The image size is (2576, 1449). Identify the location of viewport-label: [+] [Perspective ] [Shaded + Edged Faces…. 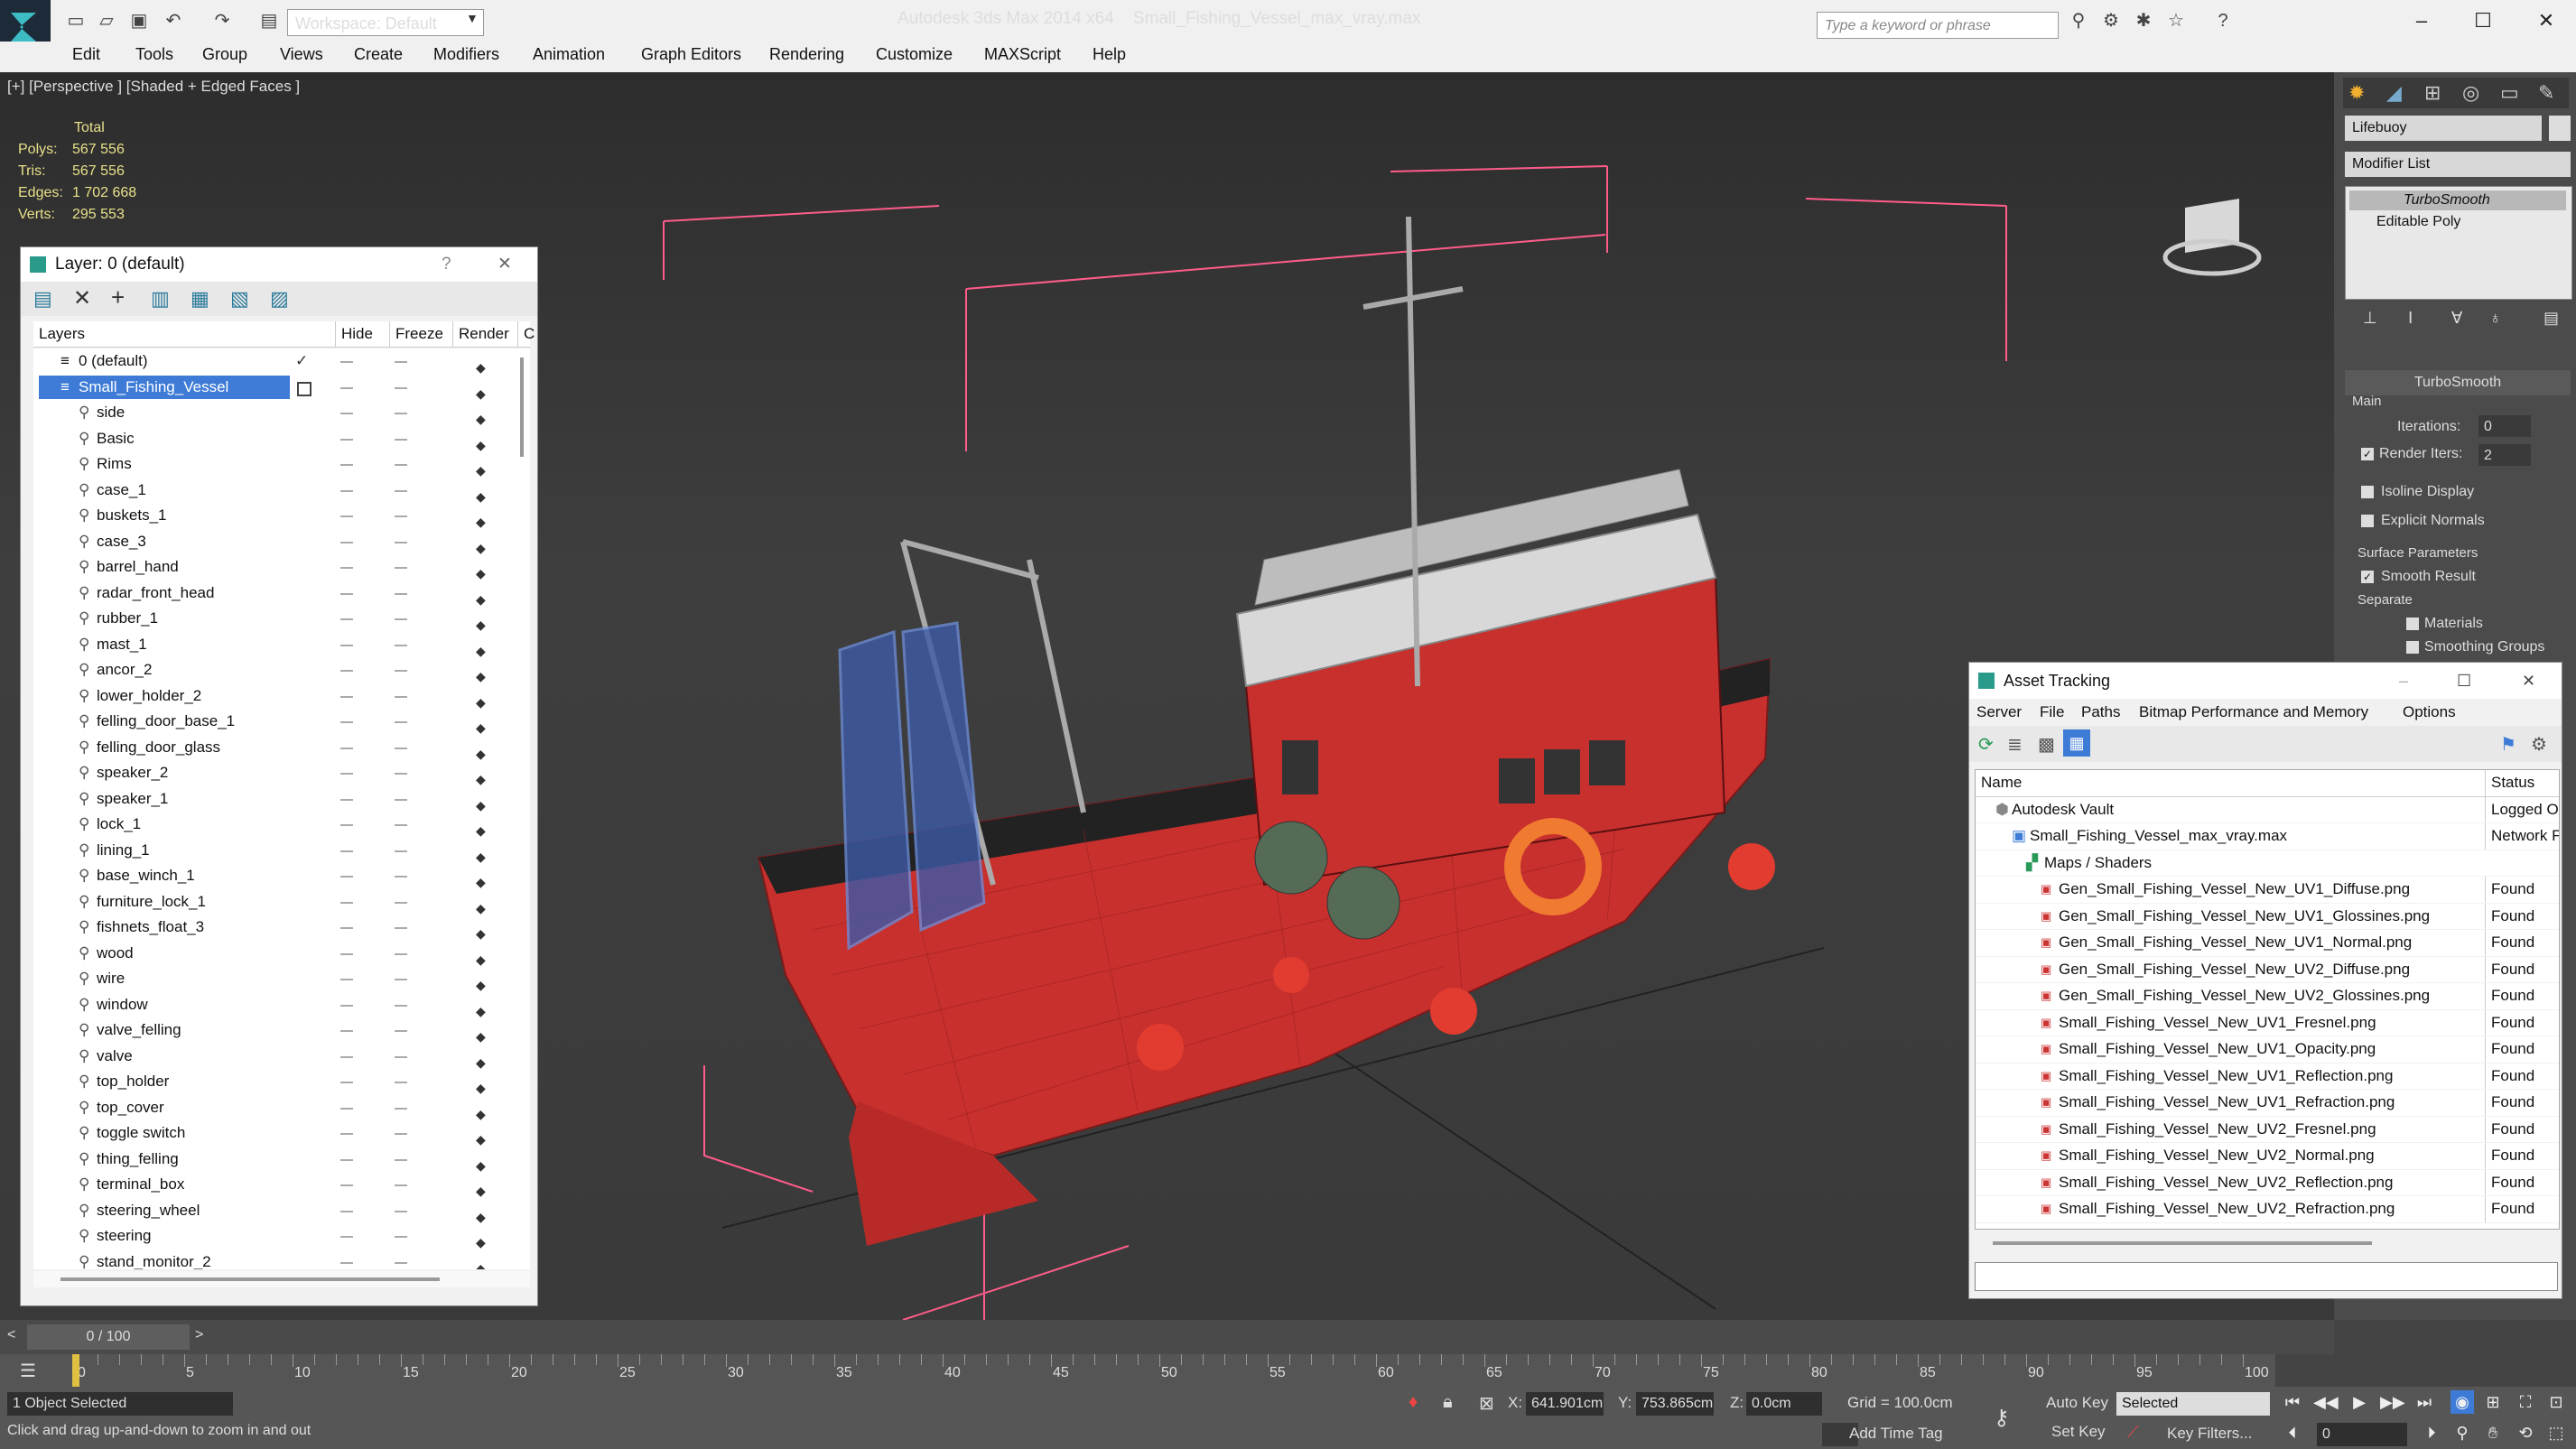
(153, 87).